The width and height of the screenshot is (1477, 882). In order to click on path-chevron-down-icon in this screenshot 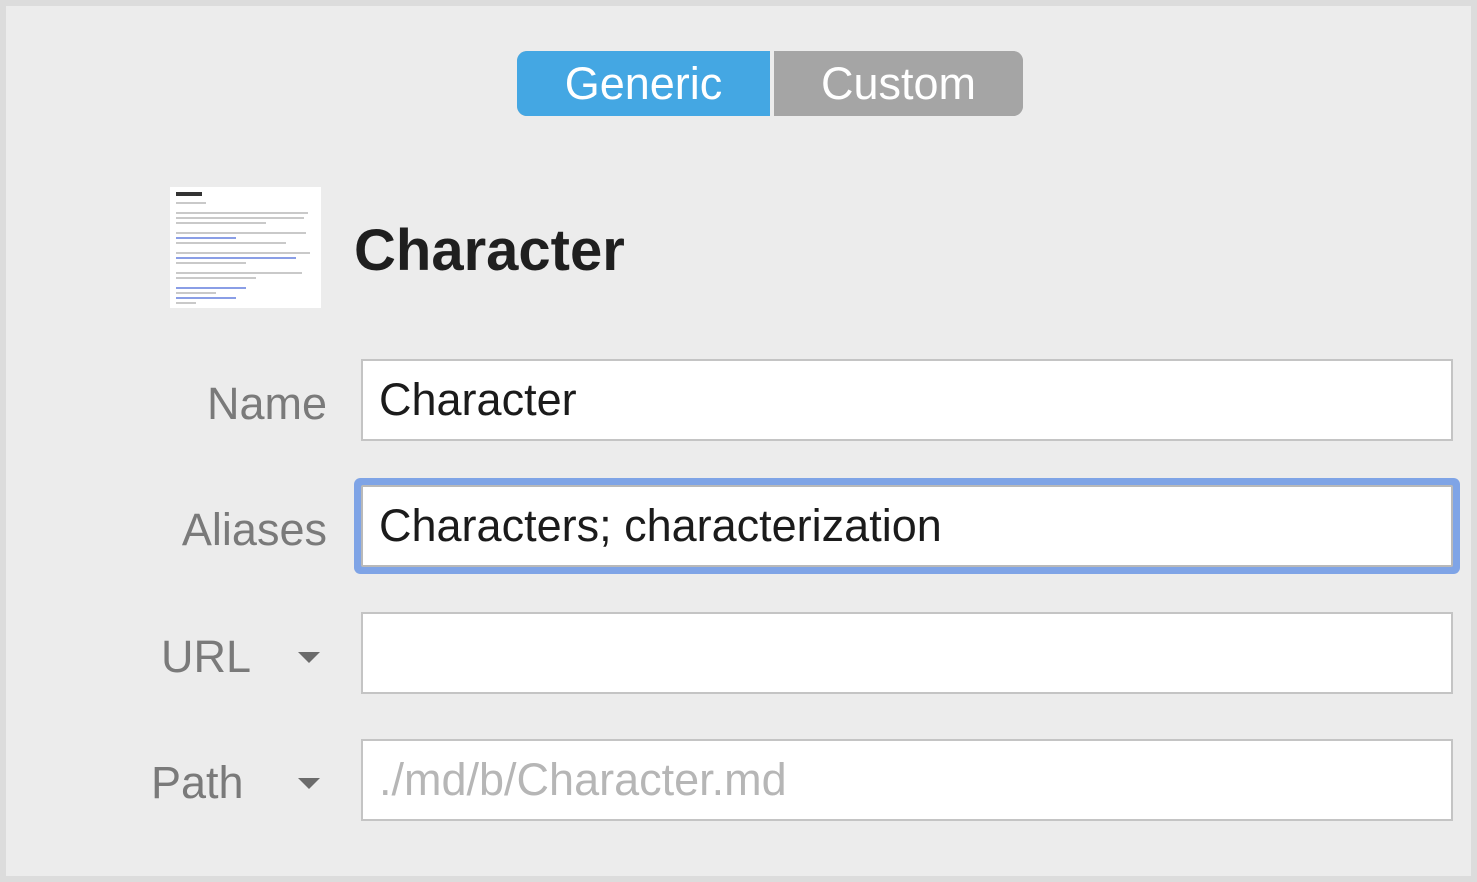, I will do `click(309, 783)`.